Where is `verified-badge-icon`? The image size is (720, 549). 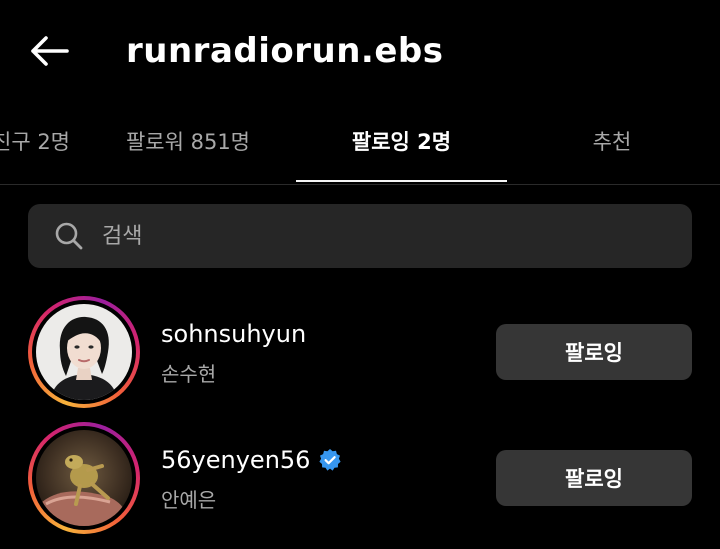 verified-badge-icon is located at coordinates (330, 460).